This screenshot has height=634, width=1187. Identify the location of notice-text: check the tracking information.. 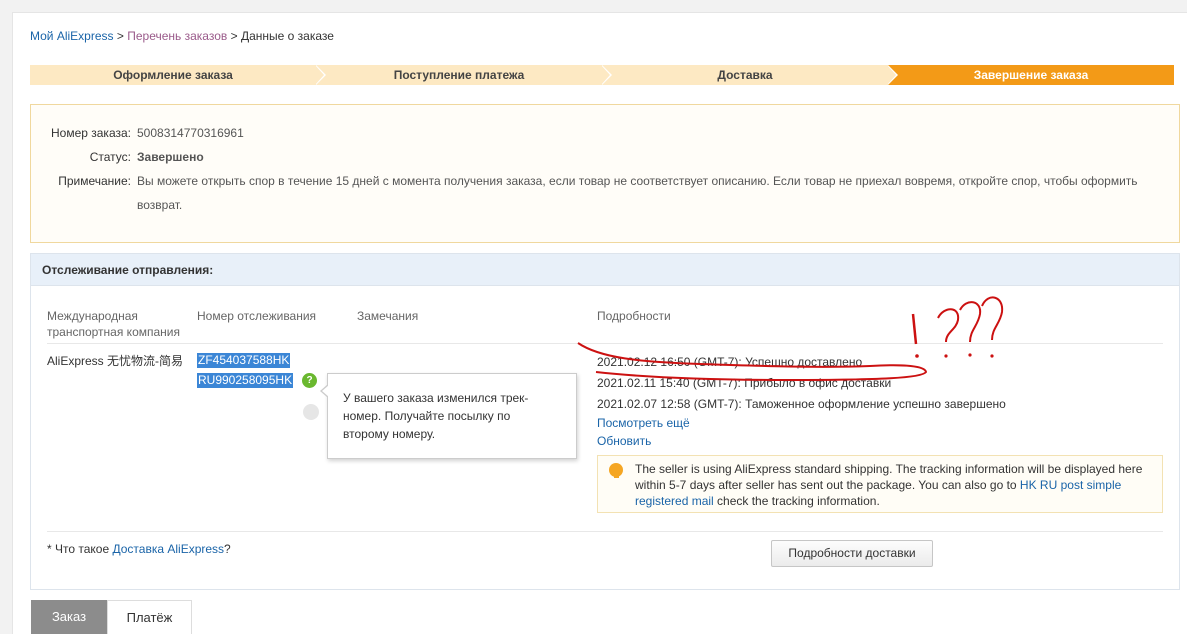
(796, 501).